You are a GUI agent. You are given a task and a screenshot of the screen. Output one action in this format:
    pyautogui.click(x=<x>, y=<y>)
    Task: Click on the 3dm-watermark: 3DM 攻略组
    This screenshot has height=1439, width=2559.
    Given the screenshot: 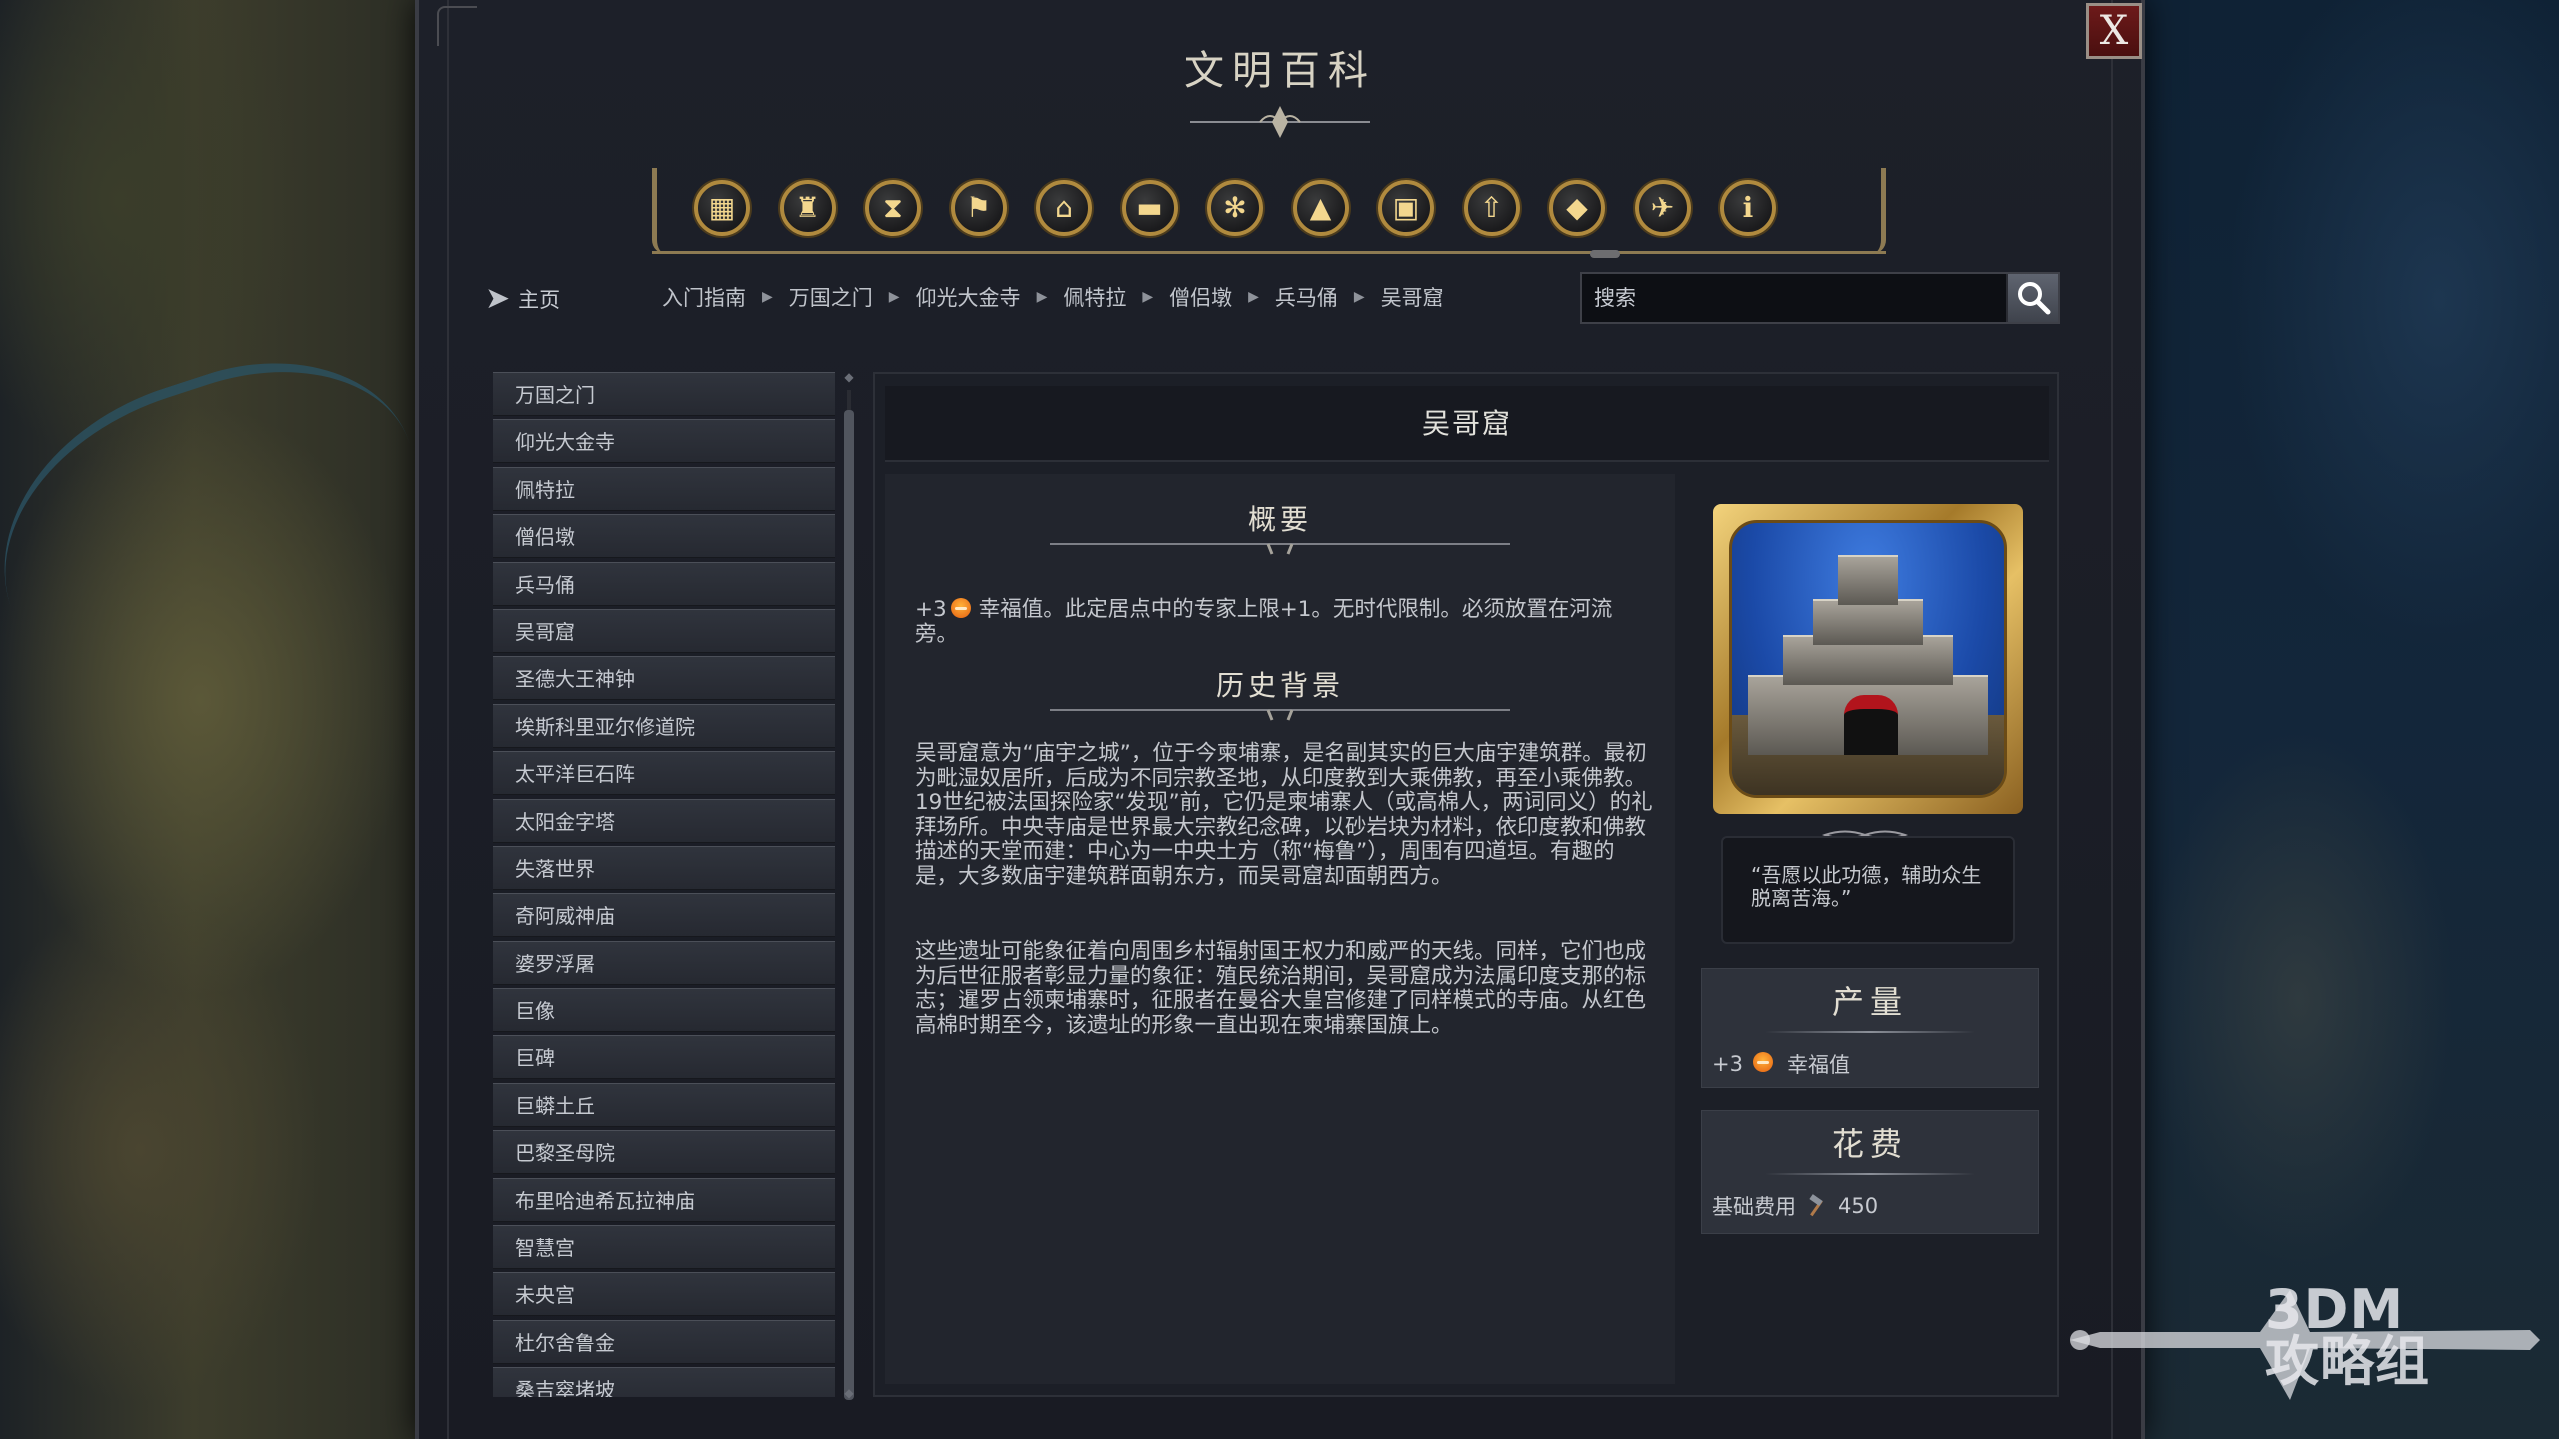 What is the action you would take?
    pyautogui.click(x=2300, y=1340)
    